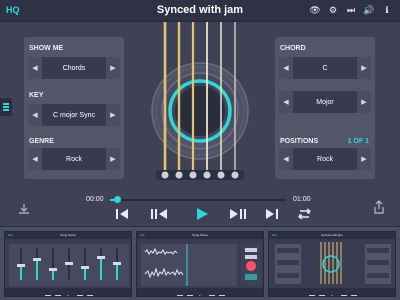 Image resolution: width=400 pixels, height=300 pixels. I want to click on skip-icon: ⏭, so click(351, 10).